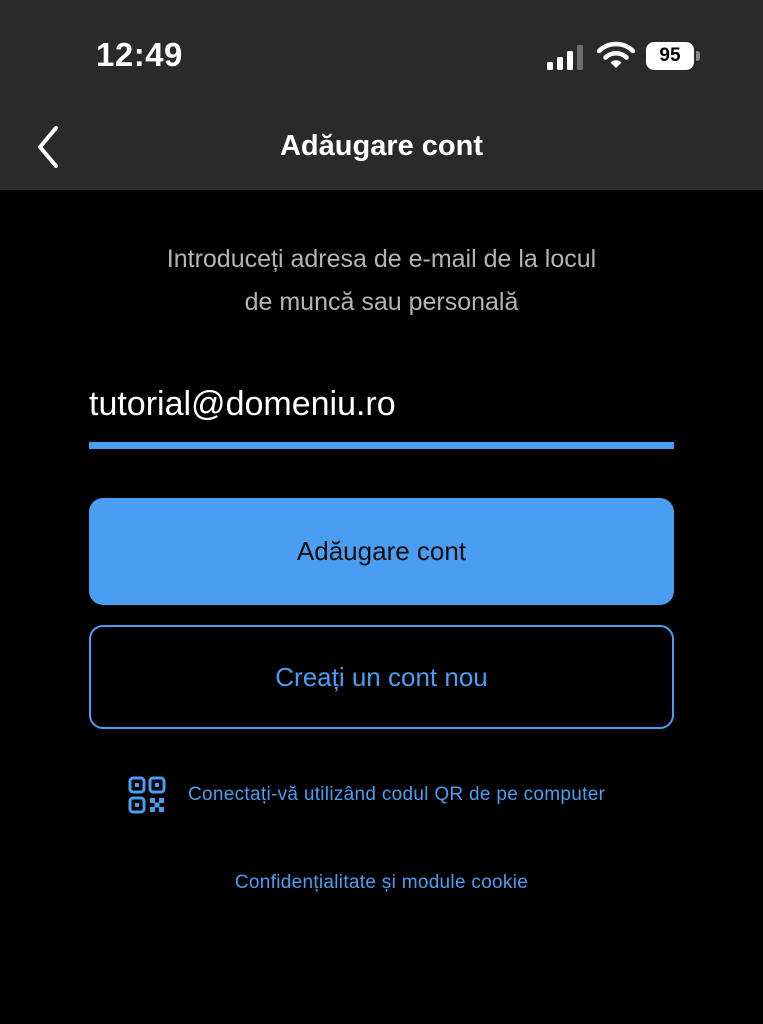 The image size is (763, 1024). What do you see at coordinates (381, 445) in the screenshot?
I see `email-field-underline` at bounding box center [381, 445].